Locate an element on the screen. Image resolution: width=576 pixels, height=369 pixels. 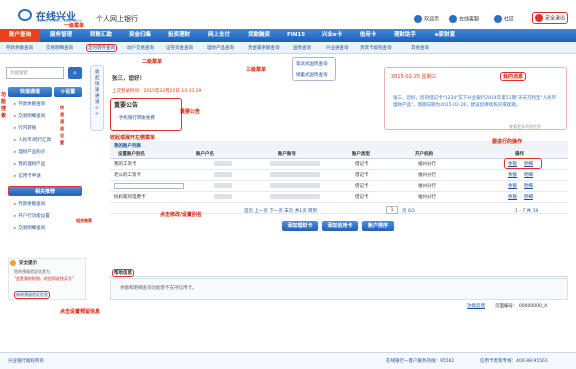
tips-edit-link: 修改预留验证信息 is located at coordinates (32, 295).